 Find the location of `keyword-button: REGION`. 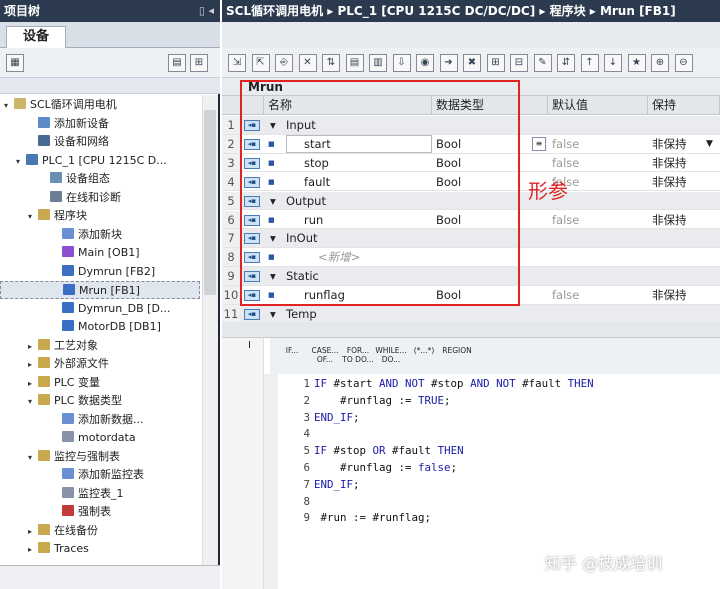

keyword-button: REGION is located at coordinates (457, 356).